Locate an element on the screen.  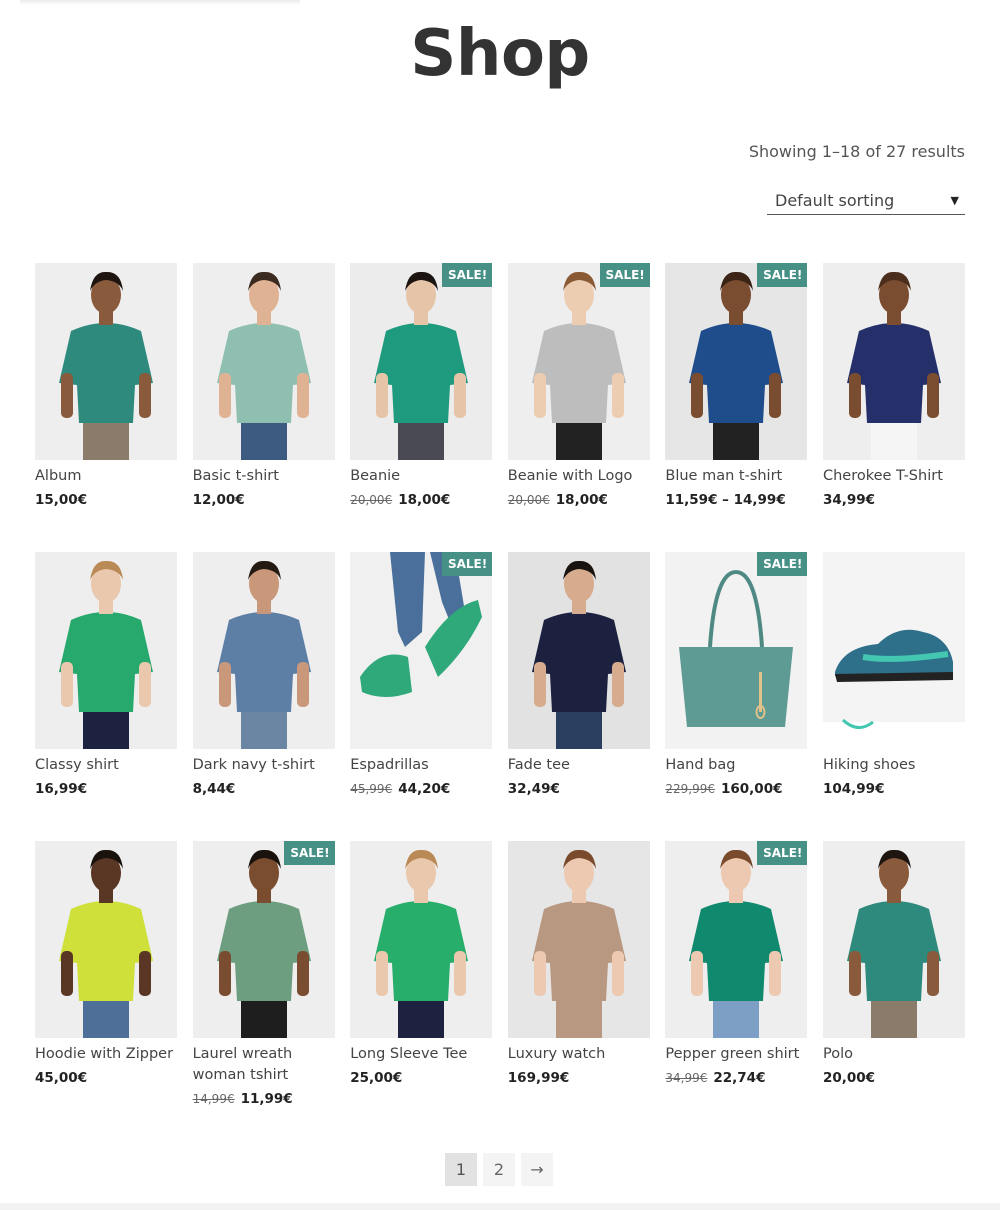
product-card: Fade tee 32,49€ is located at coordinates (578, 674).